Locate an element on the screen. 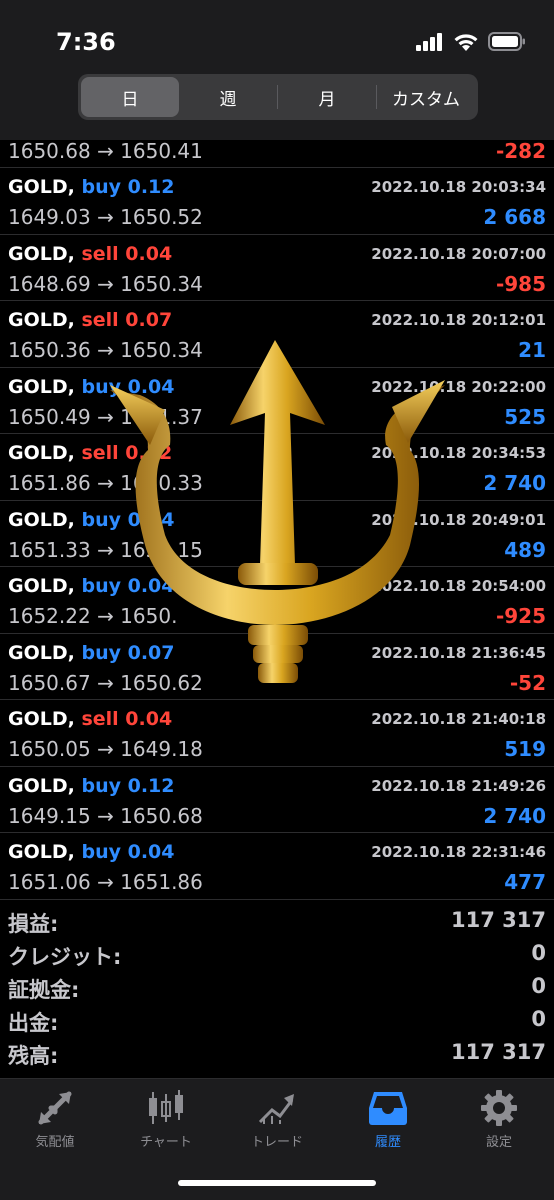 The width and height of the screenshot is (554, 1200). tab-month-label: 月 is located at coordinates (327, 99).